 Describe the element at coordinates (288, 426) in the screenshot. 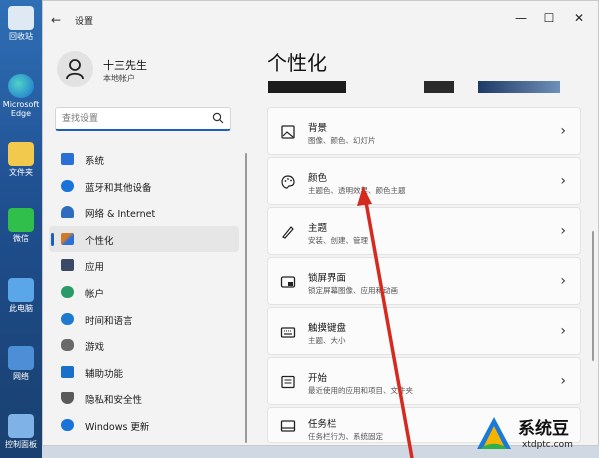

I see `taskbar-icon` at that location.